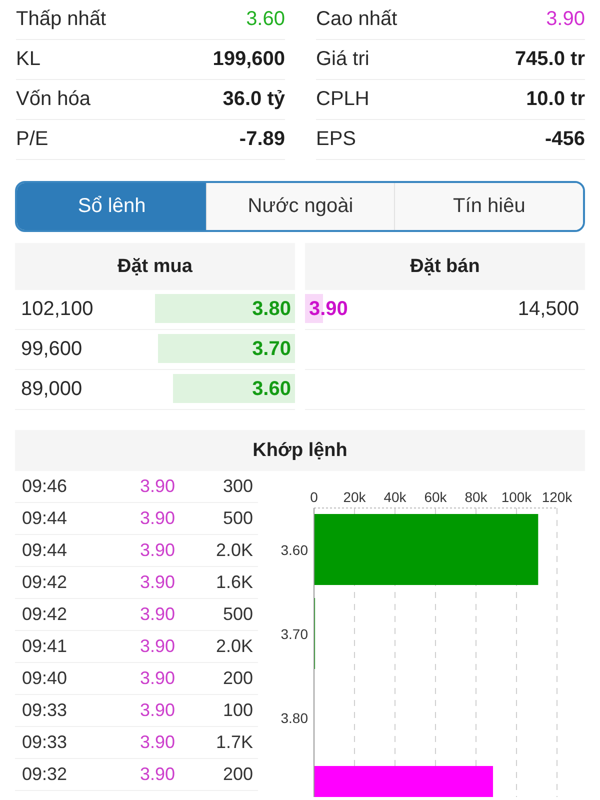  Describe the element at coordinates (28, 59) in the screenshot. I see `stat-label: KL` at that location.